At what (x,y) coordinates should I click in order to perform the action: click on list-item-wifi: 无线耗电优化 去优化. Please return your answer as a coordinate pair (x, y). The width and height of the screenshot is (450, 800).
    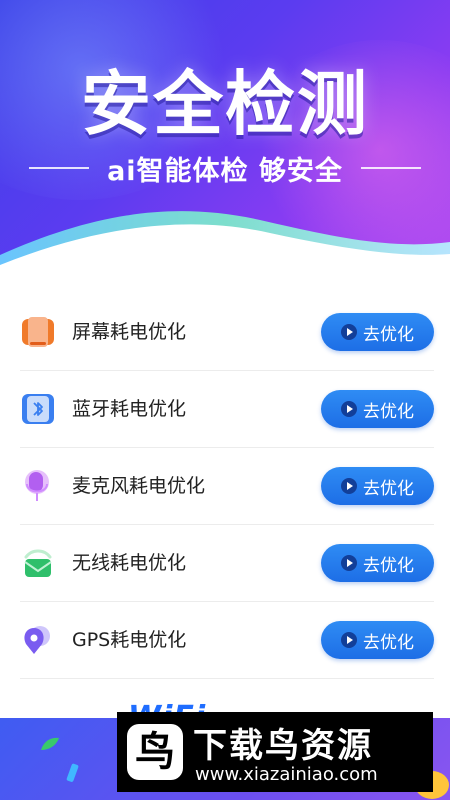
    Looking at the image, I should click on (227, 563).